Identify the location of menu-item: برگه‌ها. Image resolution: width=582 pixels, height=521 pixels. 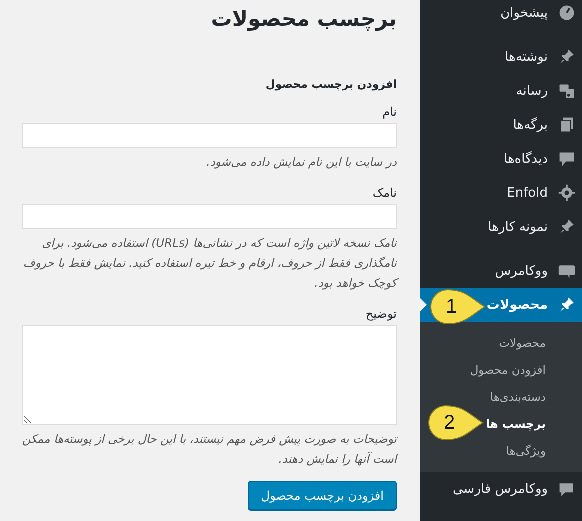
(501, 125).